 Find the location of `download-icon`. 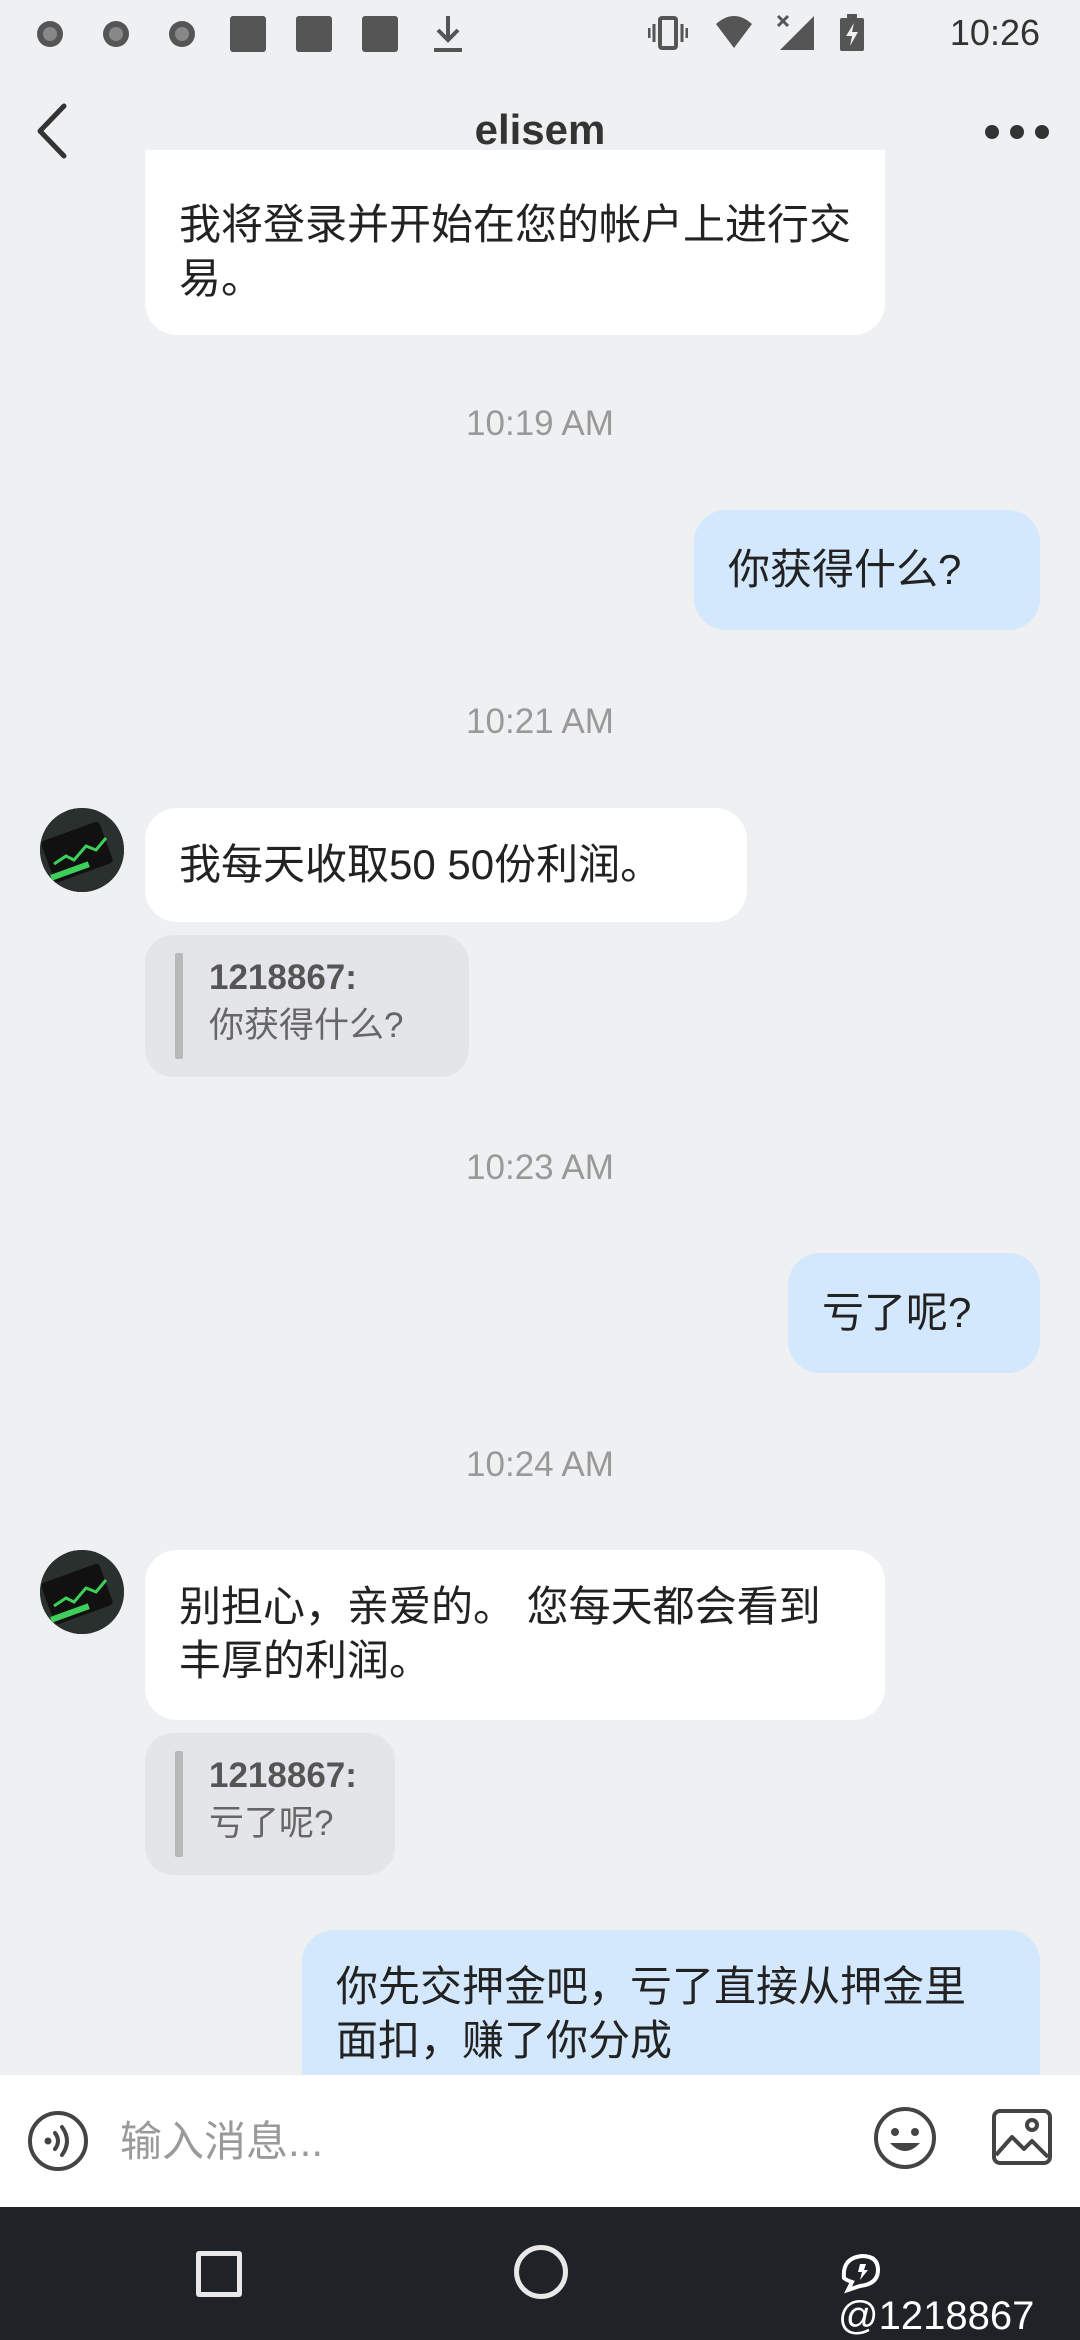

download-icon is located at coordinates (448, 34).